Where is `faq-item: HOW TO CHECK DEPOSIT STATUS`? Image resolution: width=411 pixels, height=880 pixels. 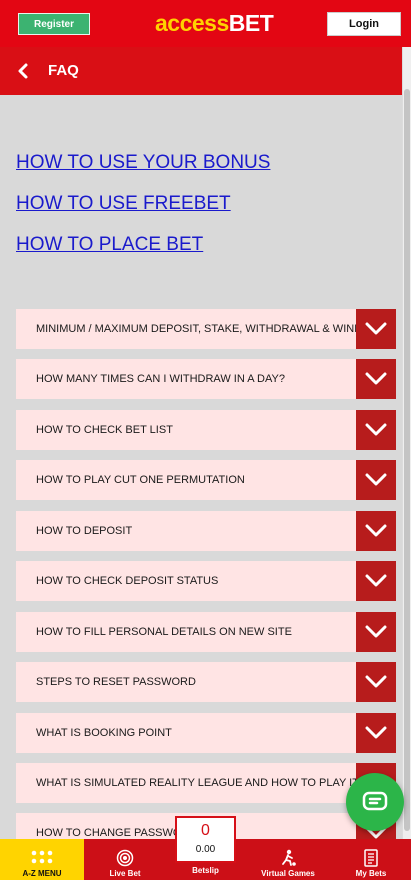 faq-item: HOW TO CHECK DEPOSIT STATUS is located at coordinates (206, 581).